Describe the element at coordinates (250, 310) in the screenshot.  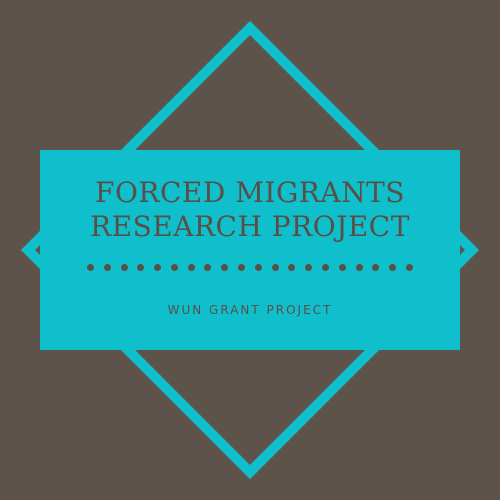
I see `logo-subtitle: WUN GRANT PROJECT` at that location.